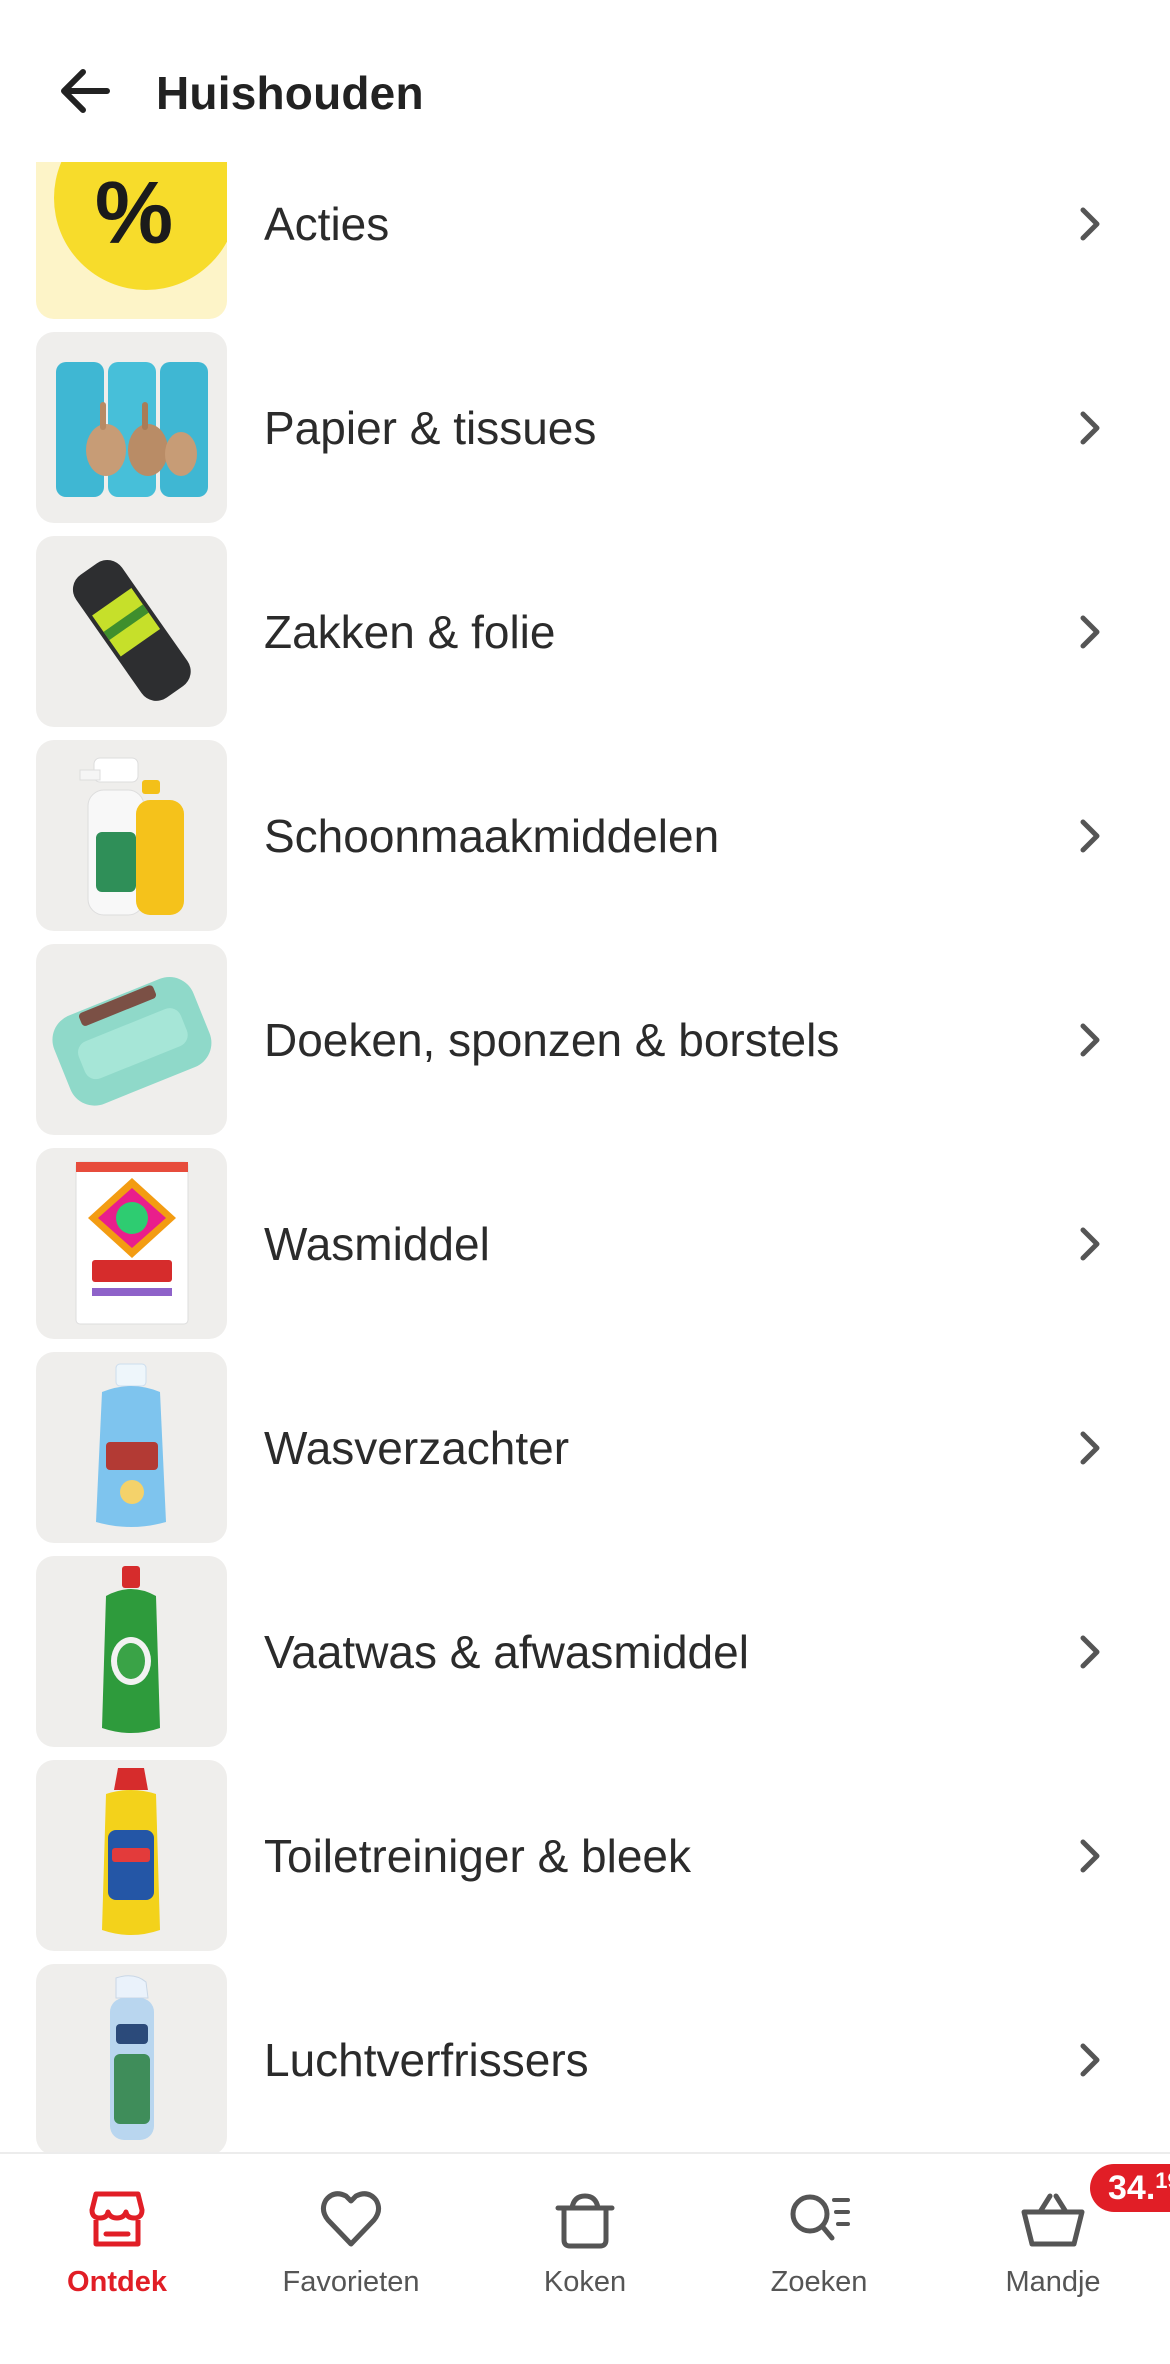  Describe the element at coordinates (131, 2058) in the screenshot. I see `air-freshener-icon` at that location.